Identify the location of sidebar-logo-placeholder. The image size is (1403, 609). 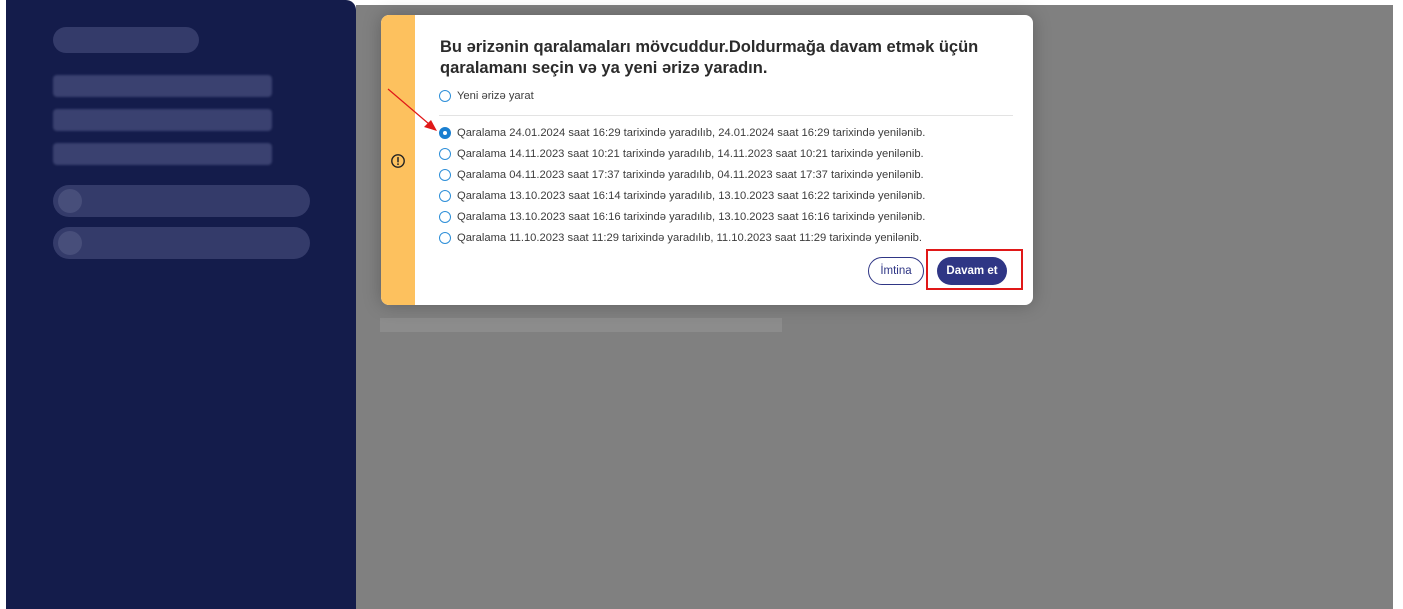
(126, 40).